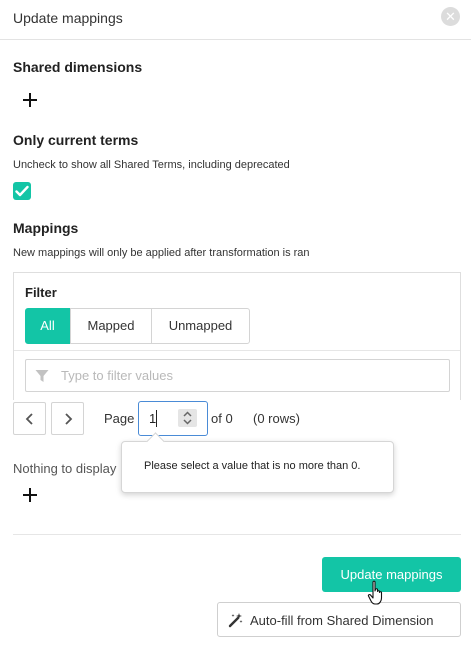 This screenshot has width=471, height=659. Describe the element at coordinates (200, 326) in the screenshot. I see `filter-unmapped-button: Unmapped` at that location.